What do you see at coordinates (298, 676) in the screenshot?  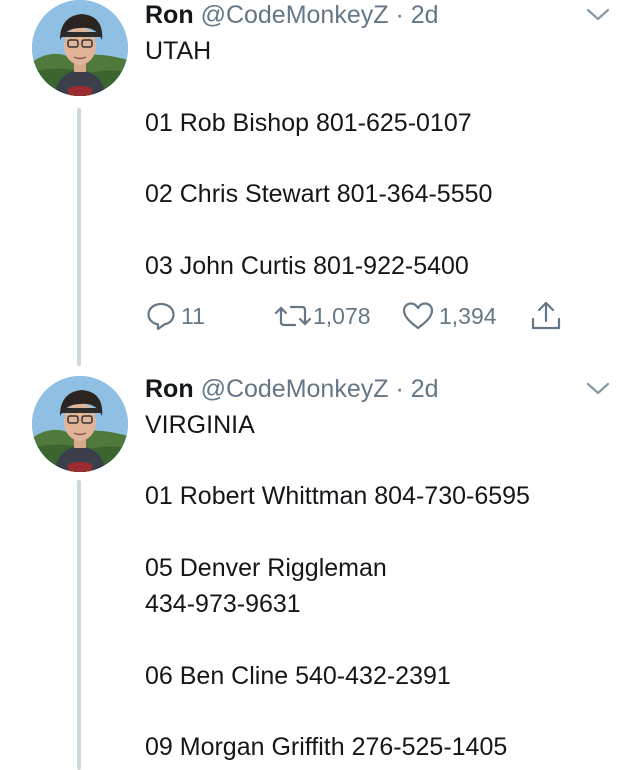 I see `tweet-text-line: 06 Ben Cline 540-432-2391` at bounding box center [298, 676].